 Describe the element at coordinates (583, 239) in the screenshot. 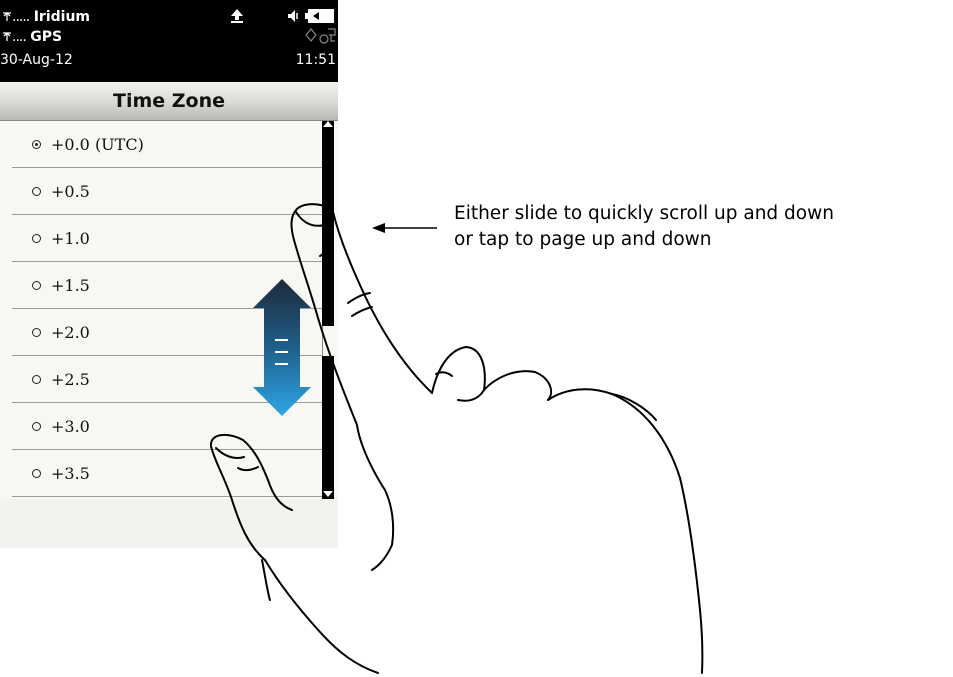

I see `annotation-line-2: or tap to page up and down` at that location.